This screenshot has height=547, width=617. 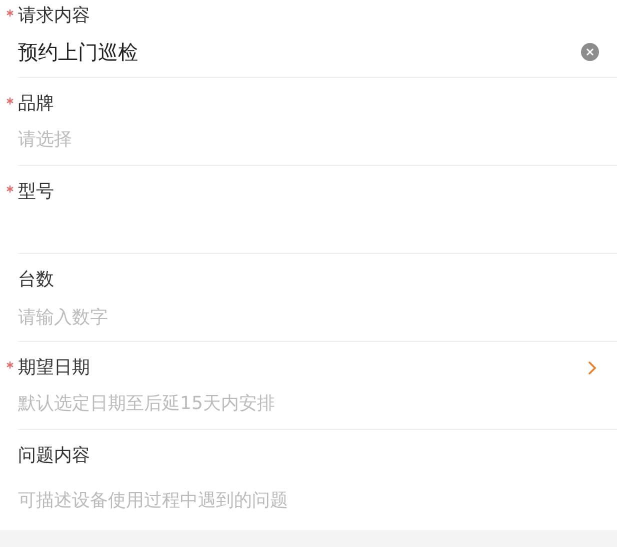 I want to click on field-label: 型号, so click(x=36, y=192).